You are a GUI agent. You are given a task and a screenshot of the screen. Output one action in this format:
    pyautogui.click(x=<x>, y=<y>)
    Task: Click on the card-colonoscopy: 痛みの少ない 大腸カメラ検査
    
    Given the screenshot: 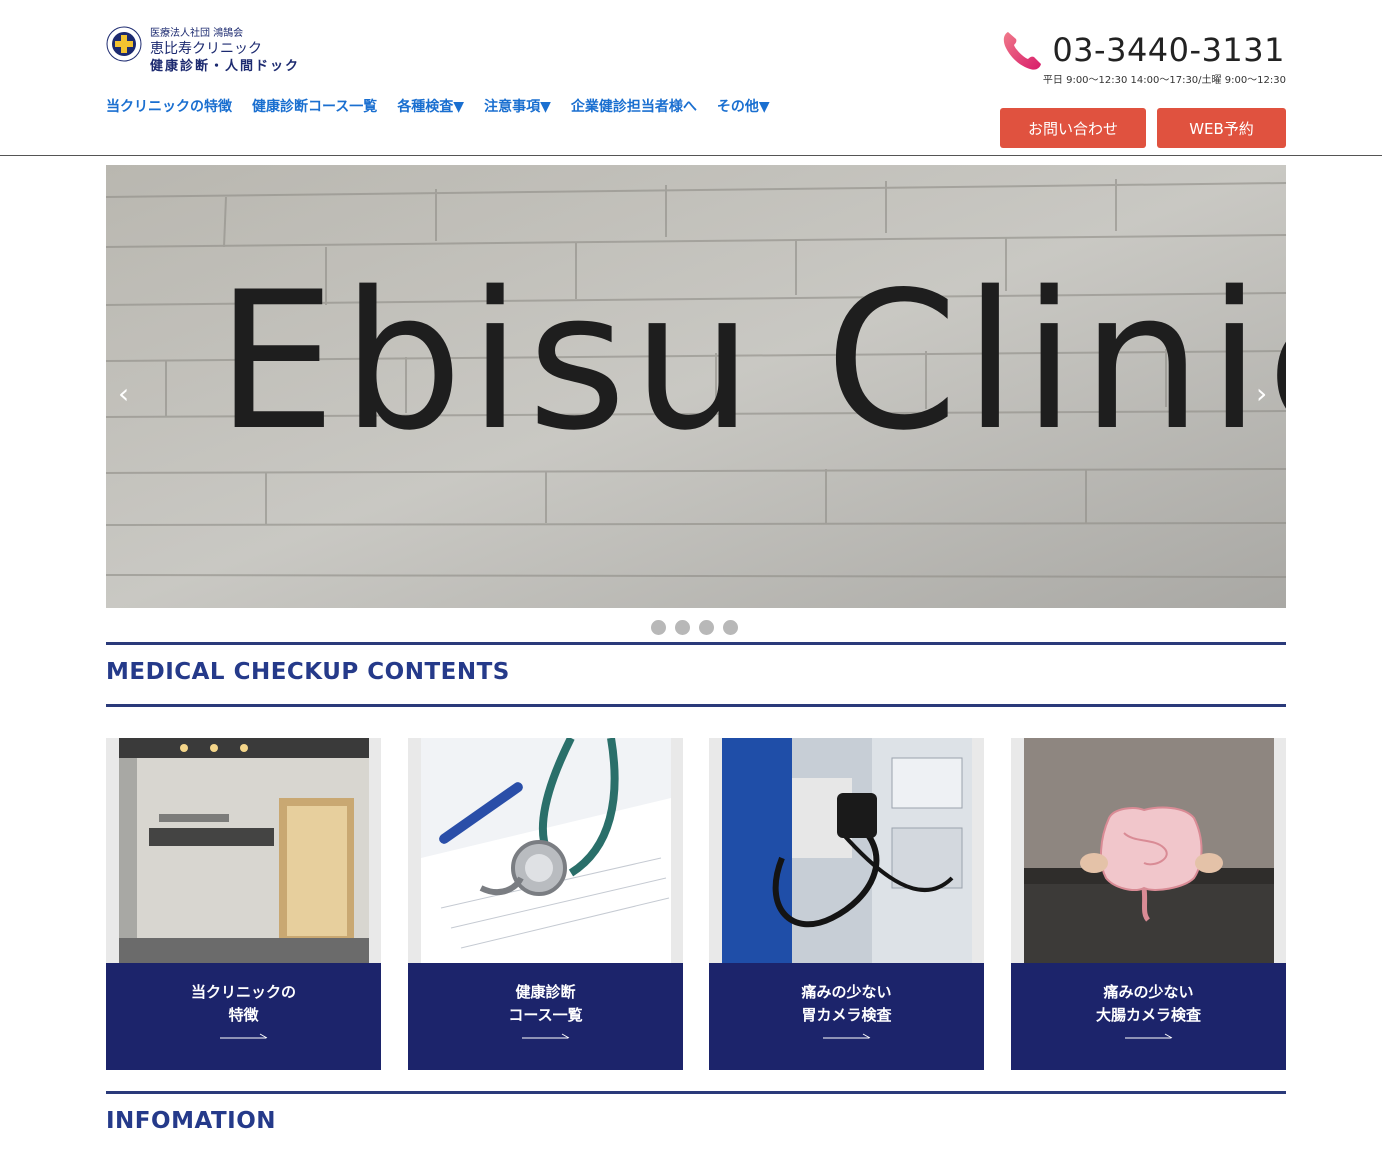 What is the action you would take?
    pyautogui.click(x=1148, y=904)
    